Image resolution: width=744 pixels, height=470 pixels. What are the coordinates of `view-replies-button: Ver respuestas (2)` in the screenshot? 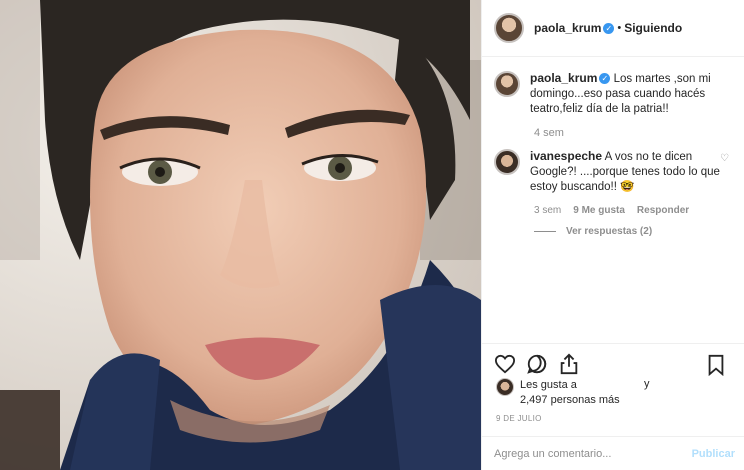 It's located at (633, 231).